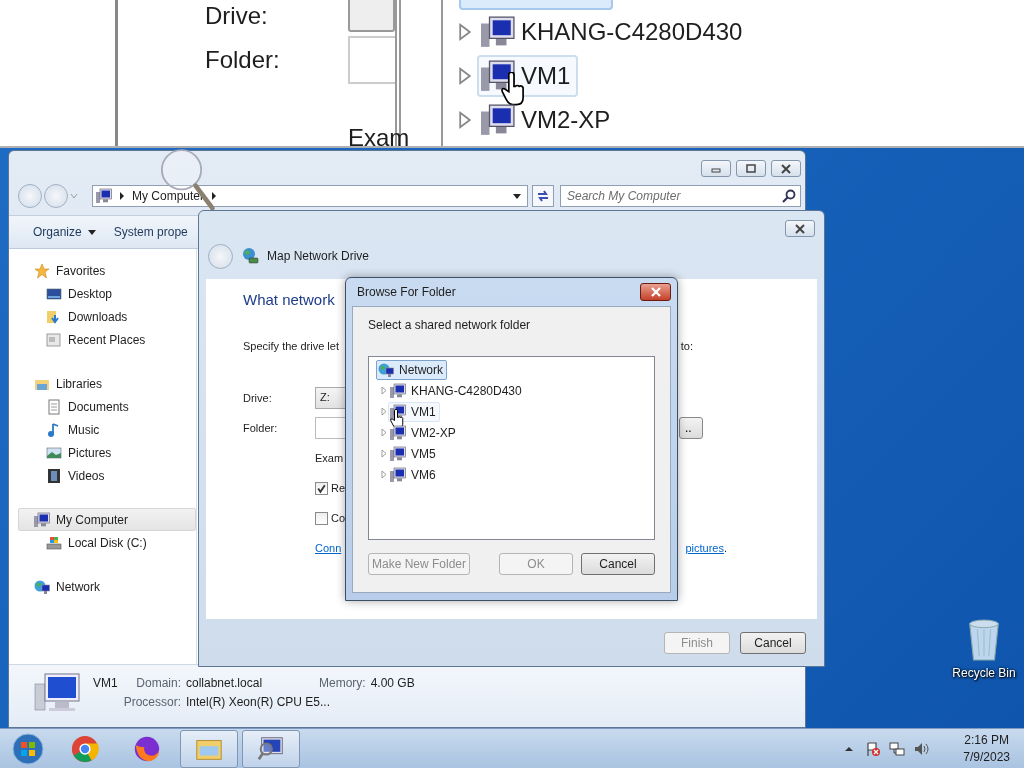 This screenshot has height=768, width=1024. What do you see at coordinates (85, 748) in the screenshot?
I see `browser-ring-icon` at bounding box center [85, 748].